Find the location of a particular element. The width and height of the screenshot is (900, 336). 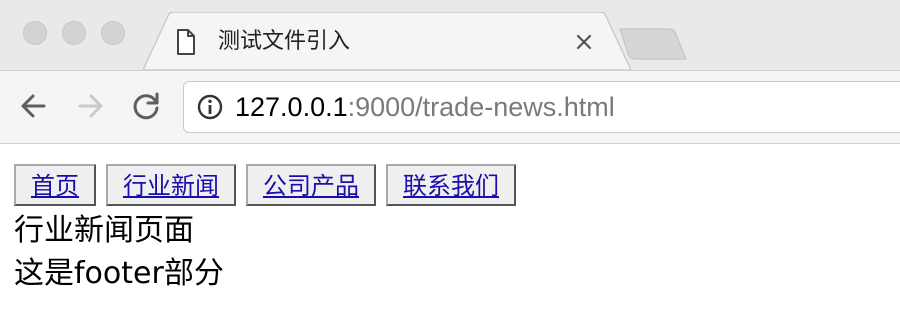

document-icon is located at coordinates (186, 42).